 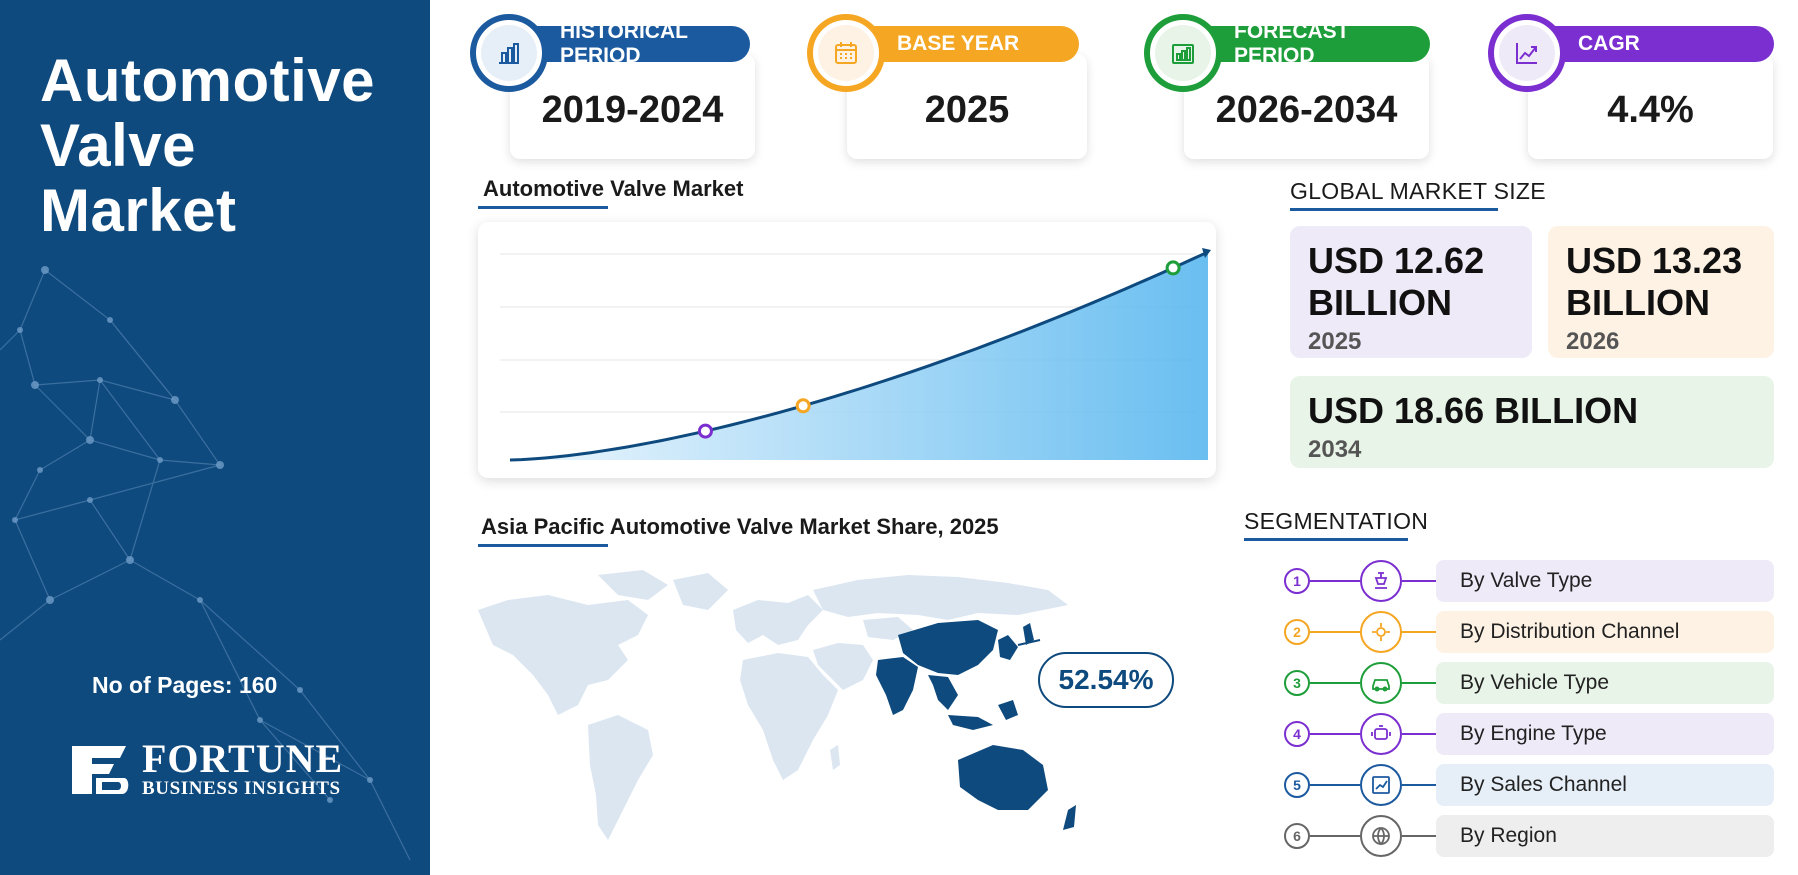 What do you see at coordinates (1605, 836) in the screenshot?
I see `segment-label: By Region` at bounding box center [1605, 836].